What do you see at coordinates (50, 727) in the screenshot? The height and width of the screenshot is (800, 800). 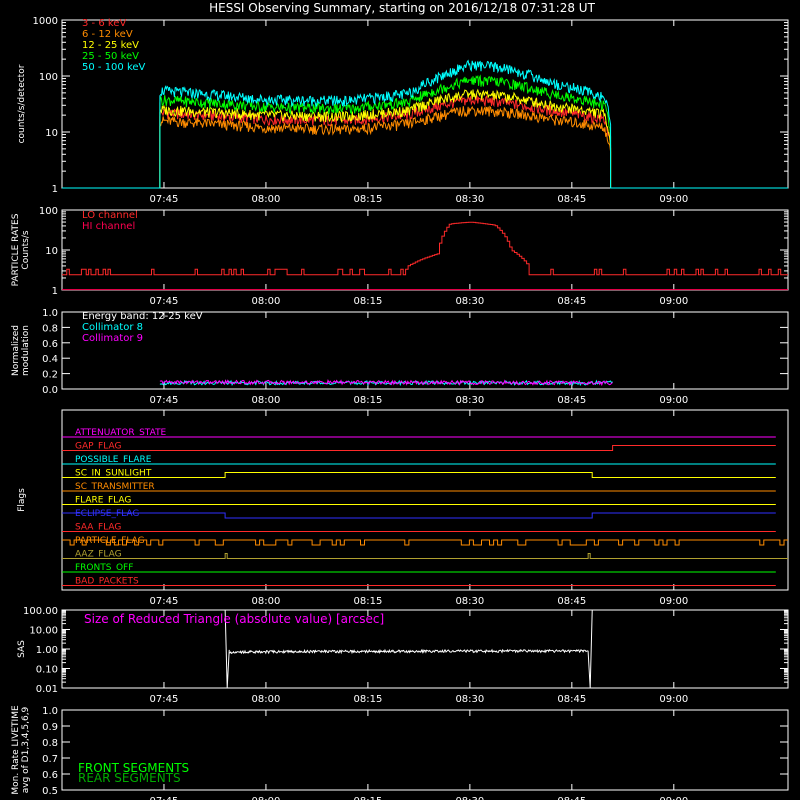 I see `y-tick-label: 0.9` at bounding box center [50, 727].